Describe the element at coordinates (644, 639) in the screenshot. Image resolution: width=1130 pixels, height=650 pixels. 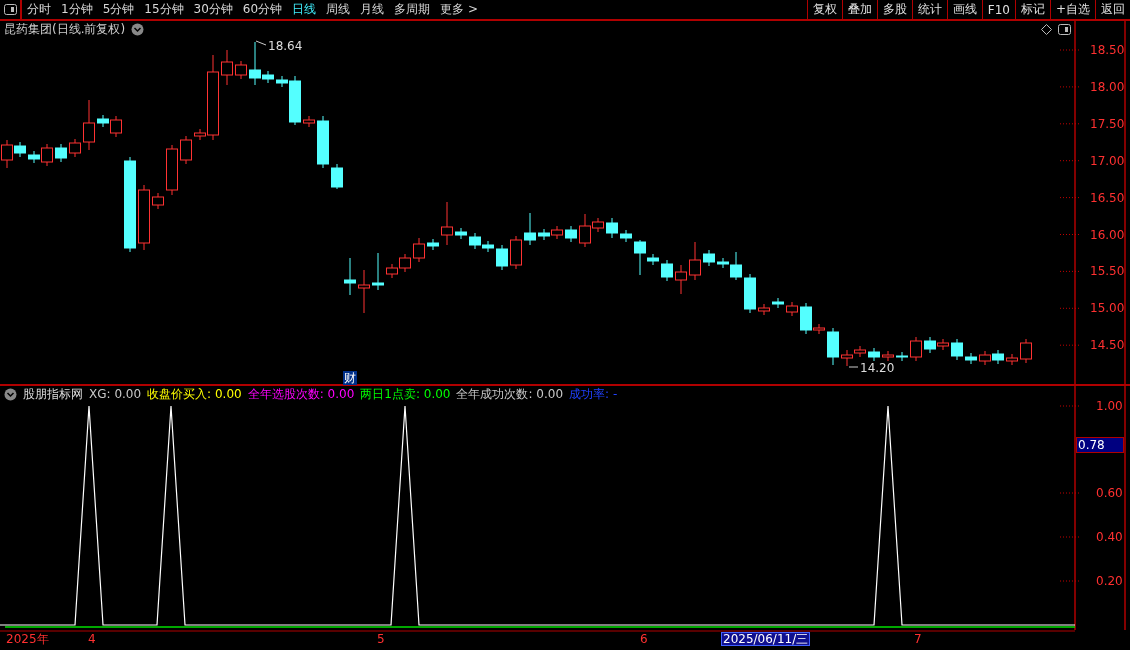
I see `month-label: 6` at that location.